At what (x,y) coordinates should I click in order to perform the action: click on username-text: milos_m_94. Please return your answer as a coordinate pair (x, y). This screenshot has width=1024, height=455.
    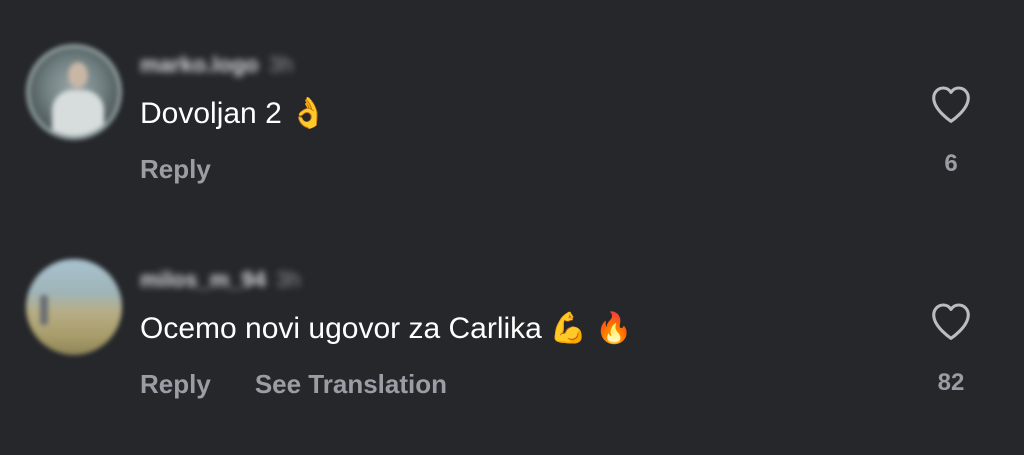
    Looking at the image, I should click on (203, 279).